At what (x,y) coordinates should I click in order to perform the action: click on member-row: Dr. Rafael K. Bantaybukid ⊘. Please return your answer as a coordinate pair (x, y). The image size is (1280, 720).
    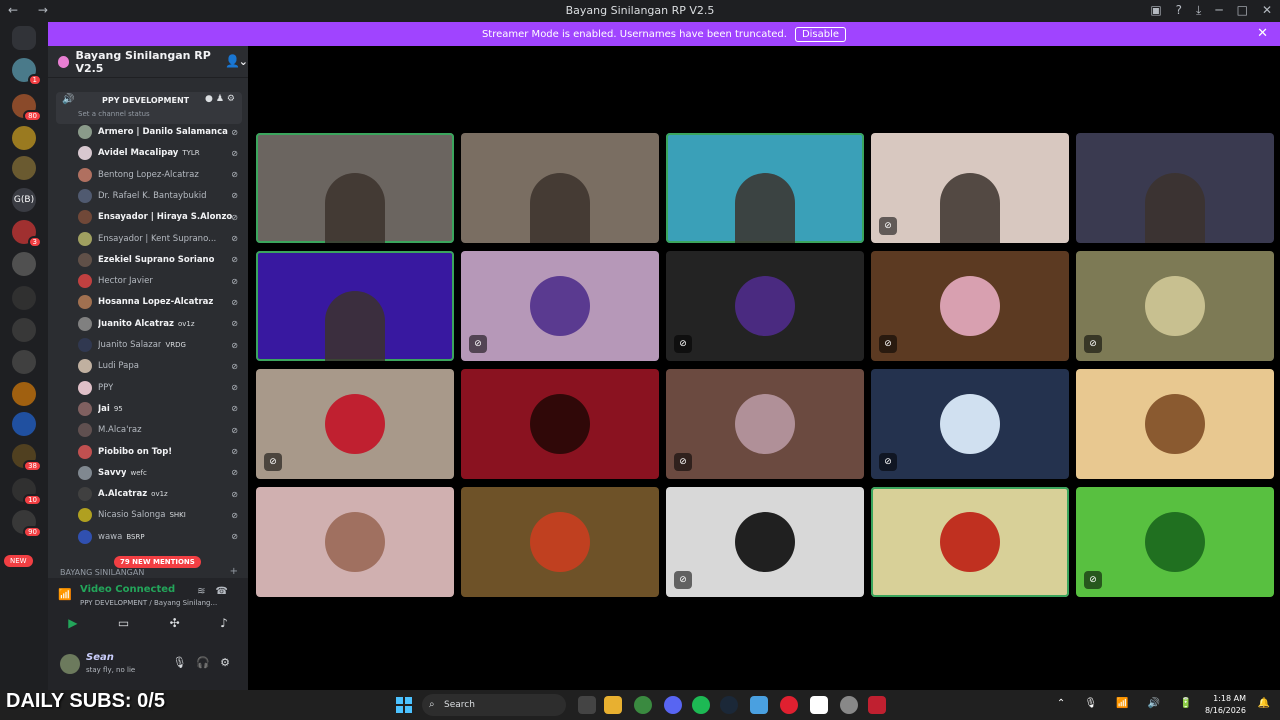
    Looking at the image, I should click on (160, 196).